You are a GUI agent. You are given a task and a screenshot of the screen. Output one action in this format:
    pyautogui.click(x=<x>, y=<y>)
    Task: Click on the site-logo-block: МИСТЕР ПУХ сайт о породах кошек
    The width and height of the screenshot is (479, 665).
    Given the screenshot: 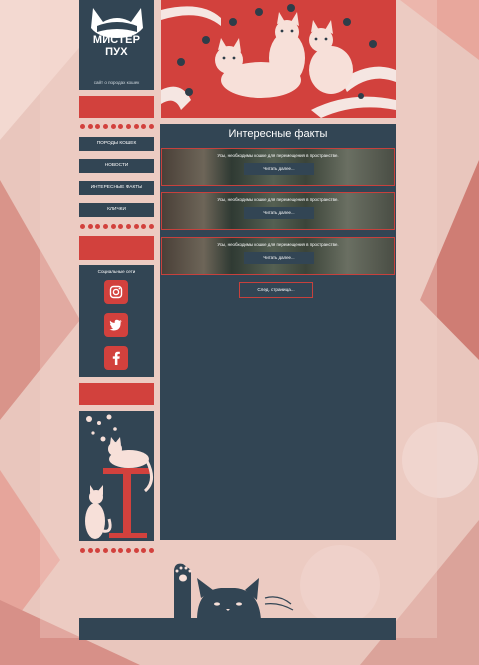 What is the action you would take?
    pyautogui.click(x=116, y=45)
    